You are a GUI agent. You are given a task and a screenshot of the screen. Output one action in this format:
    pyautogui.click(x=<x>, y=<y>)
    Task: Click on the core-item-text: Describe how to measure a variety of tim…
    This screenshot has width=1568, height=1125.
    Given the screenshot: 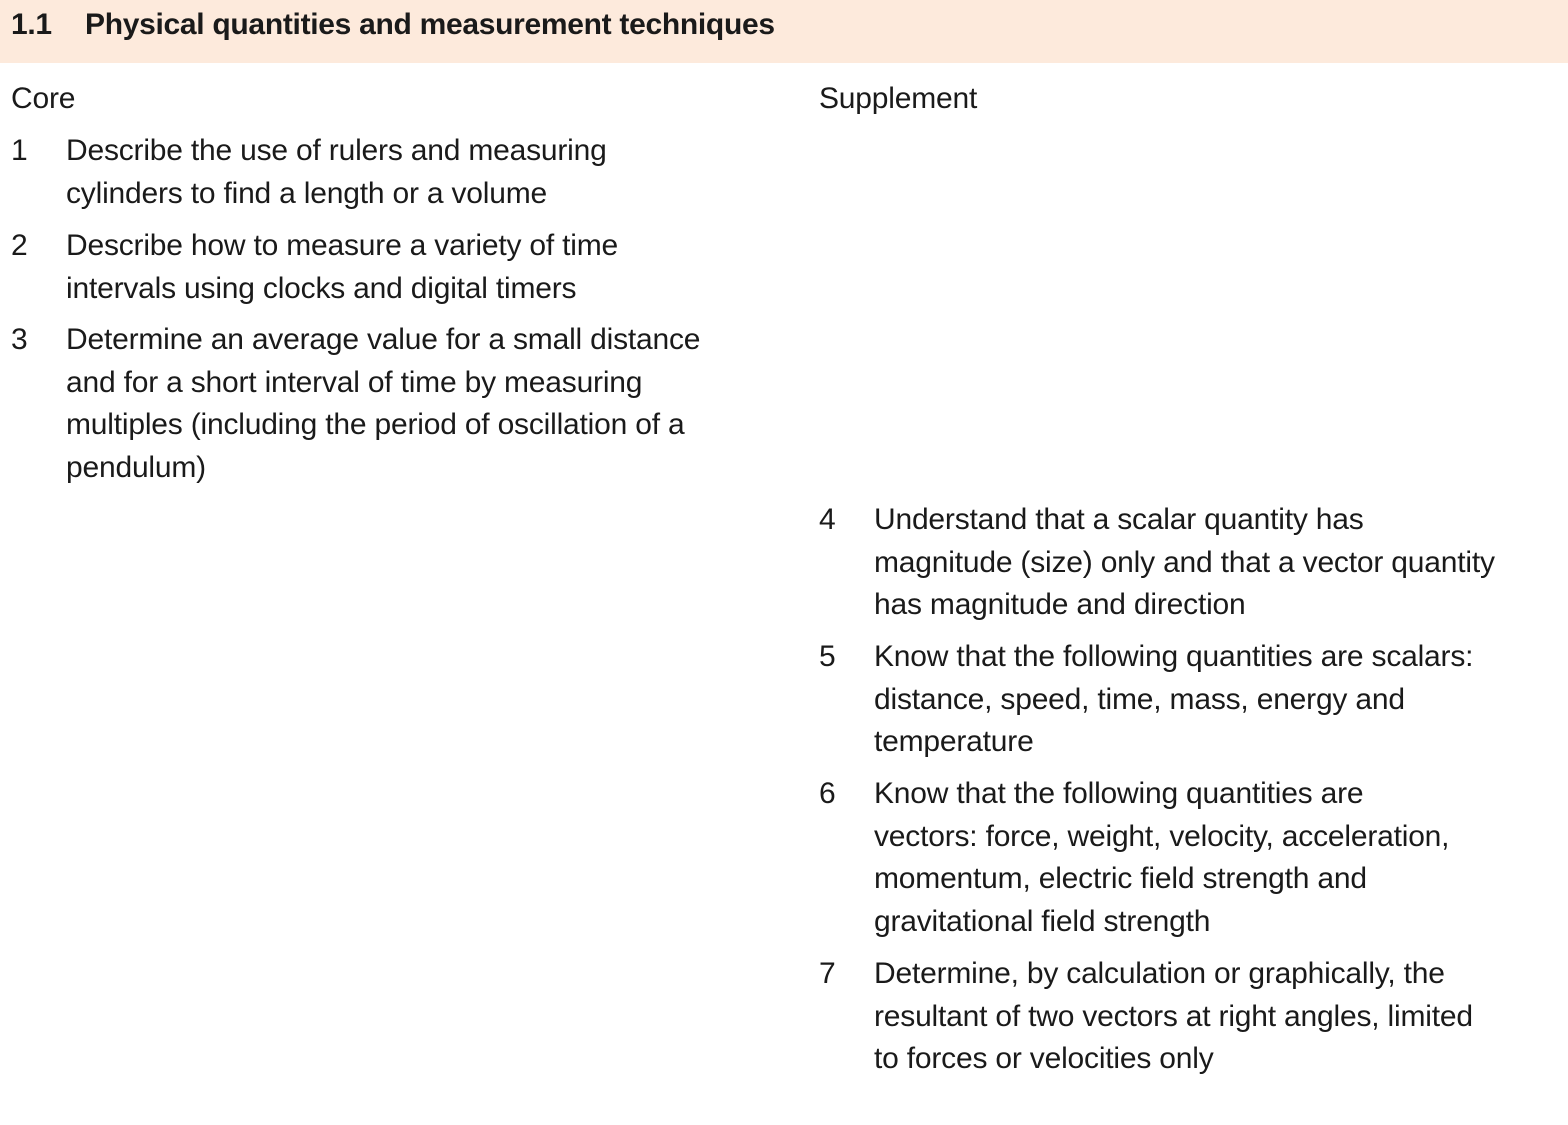 What is the action you would take?
    pyautogui.click(x=342, y=267)
    